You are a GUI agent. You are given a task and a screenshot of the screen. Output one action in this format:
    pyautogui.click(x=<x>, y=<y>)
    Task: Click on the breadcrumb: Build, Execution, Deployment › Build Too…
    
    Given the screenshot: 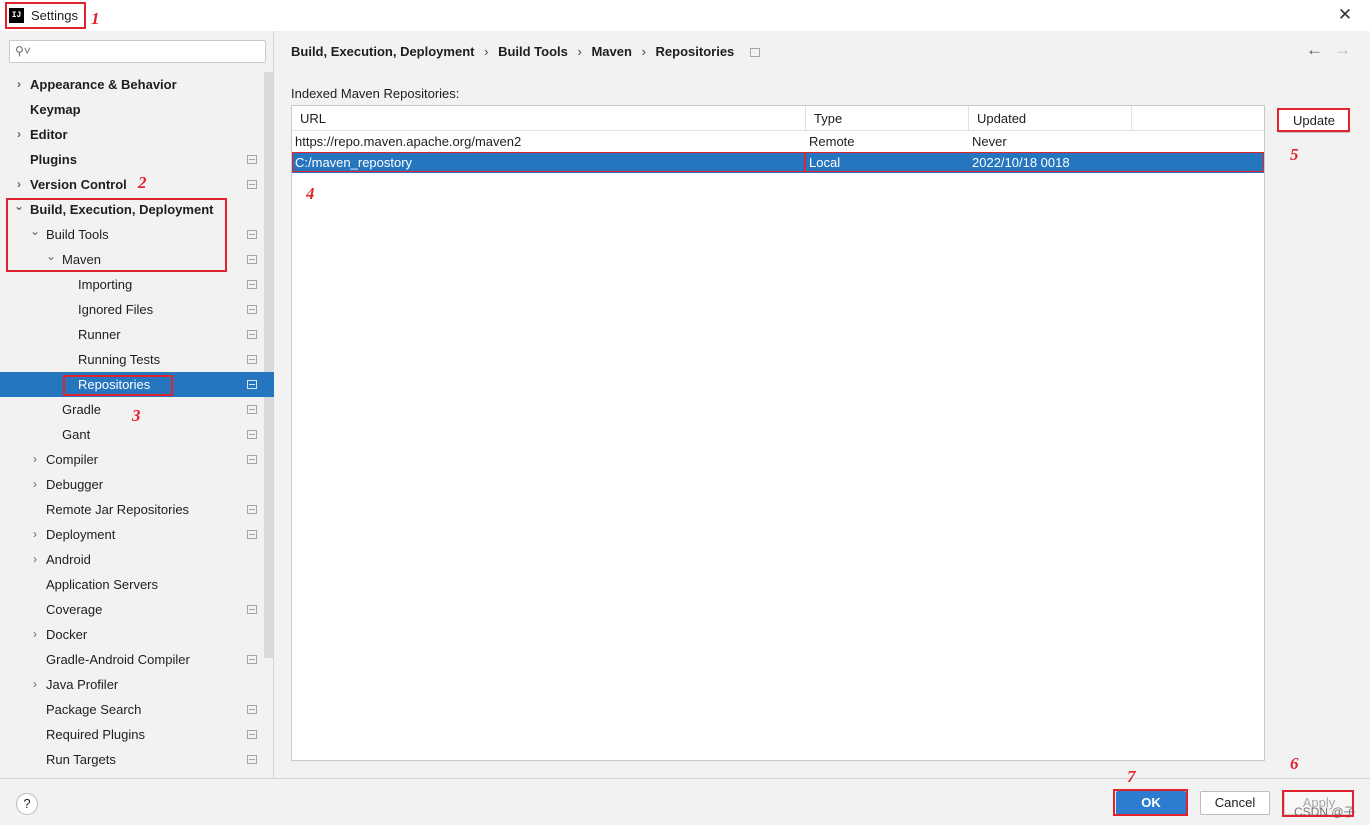 What is the action you would take?
    pyautogui.click(x=528, y=53)
    